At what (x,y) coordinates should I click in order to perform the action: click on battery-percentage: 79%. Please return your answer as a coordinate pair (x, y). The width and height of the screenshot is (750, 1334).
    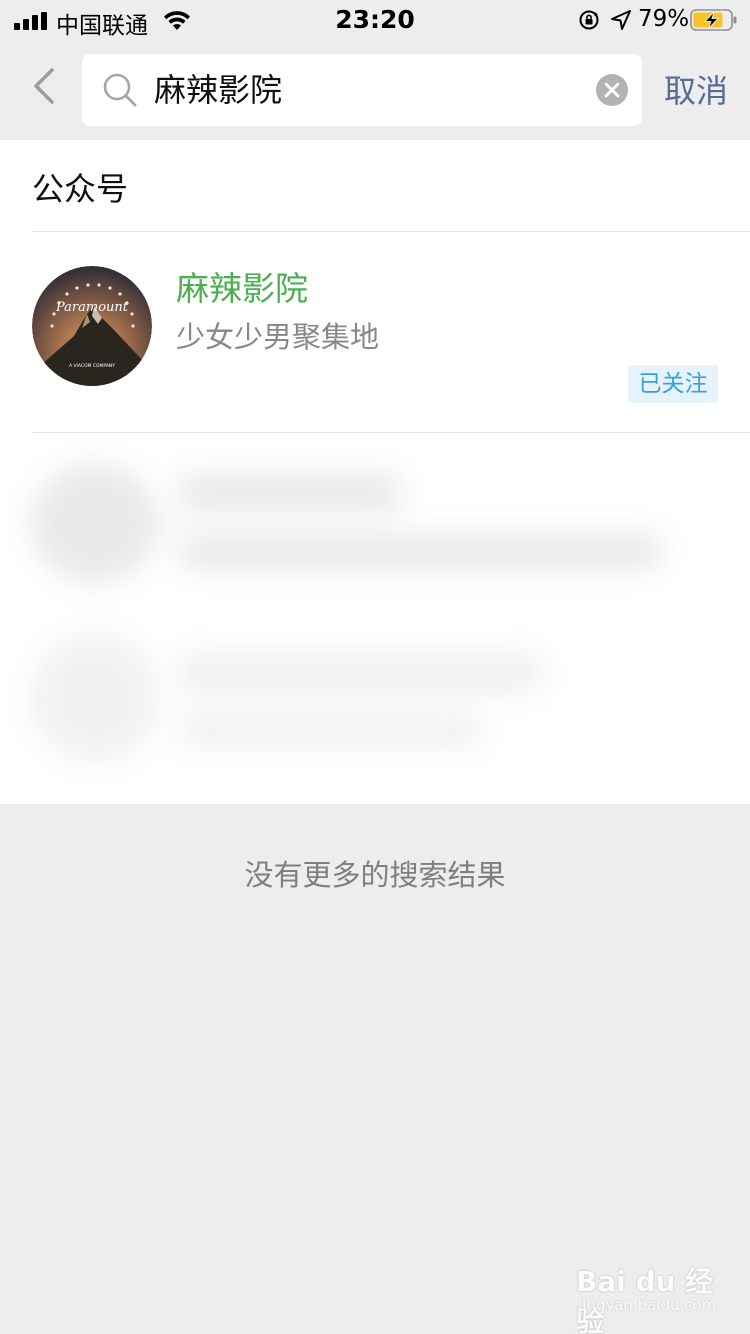
    Looking at the image, I should click on (664, 19).